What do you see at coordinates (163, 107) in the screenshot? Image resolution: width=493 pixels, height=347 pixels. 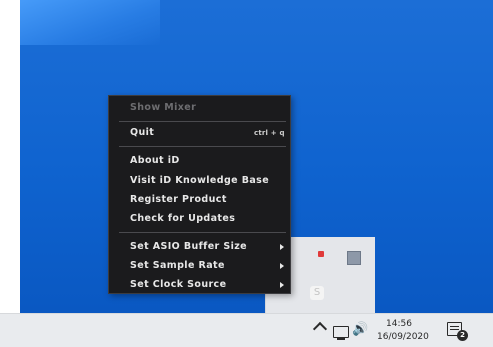 I see `menu-item-show-mixer: Show Mixer` at bounding box center [163, 107].